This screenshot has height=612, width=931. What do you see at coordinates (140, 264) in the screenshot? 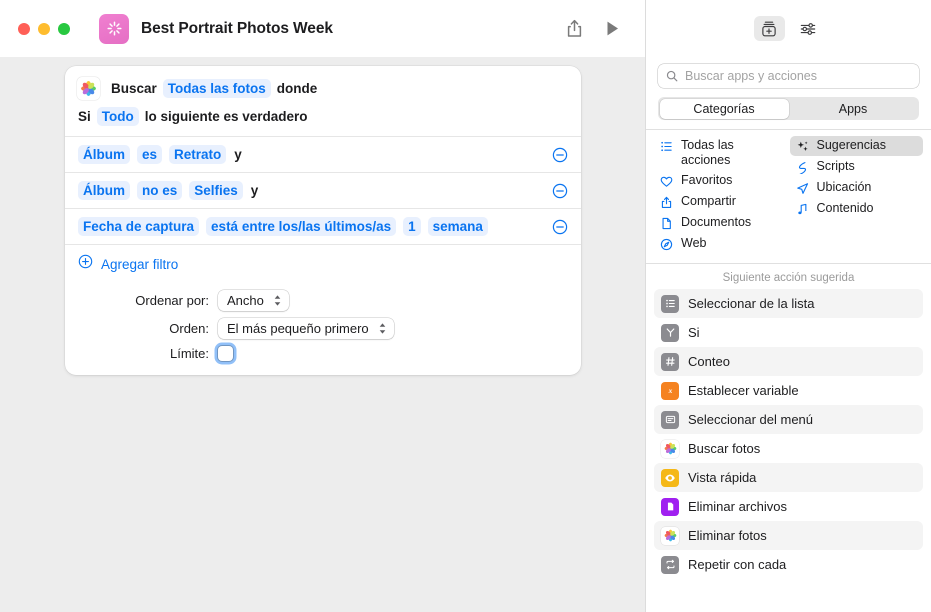
I see `add-filter-label: Agregar filtro` at bounding box center [140, 264].